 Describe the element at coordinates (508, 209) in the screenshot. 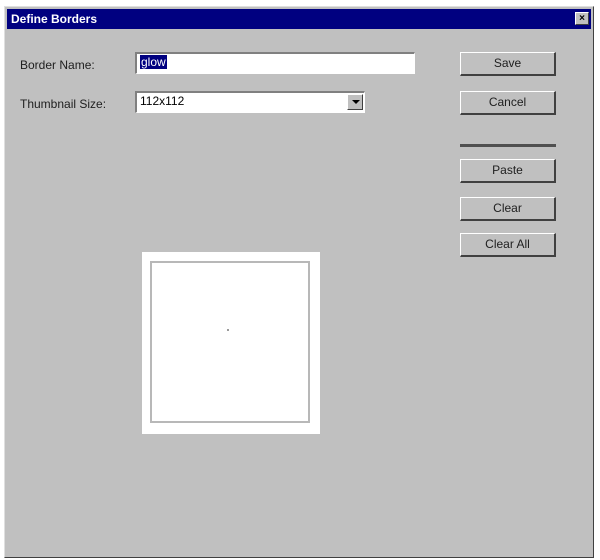

I see `clear-button: Clear` at that location.